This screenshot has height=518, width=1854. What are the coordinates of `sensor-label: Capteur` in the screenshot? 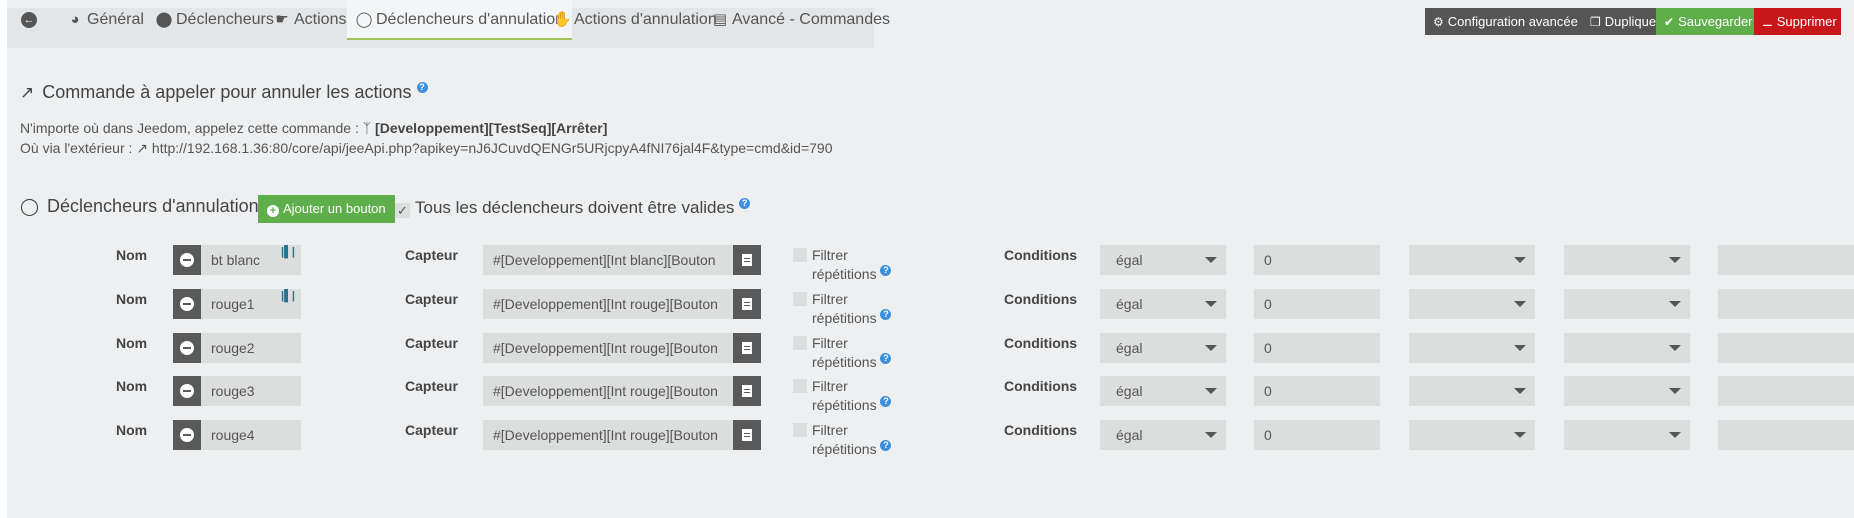 It's located at (431, 255).